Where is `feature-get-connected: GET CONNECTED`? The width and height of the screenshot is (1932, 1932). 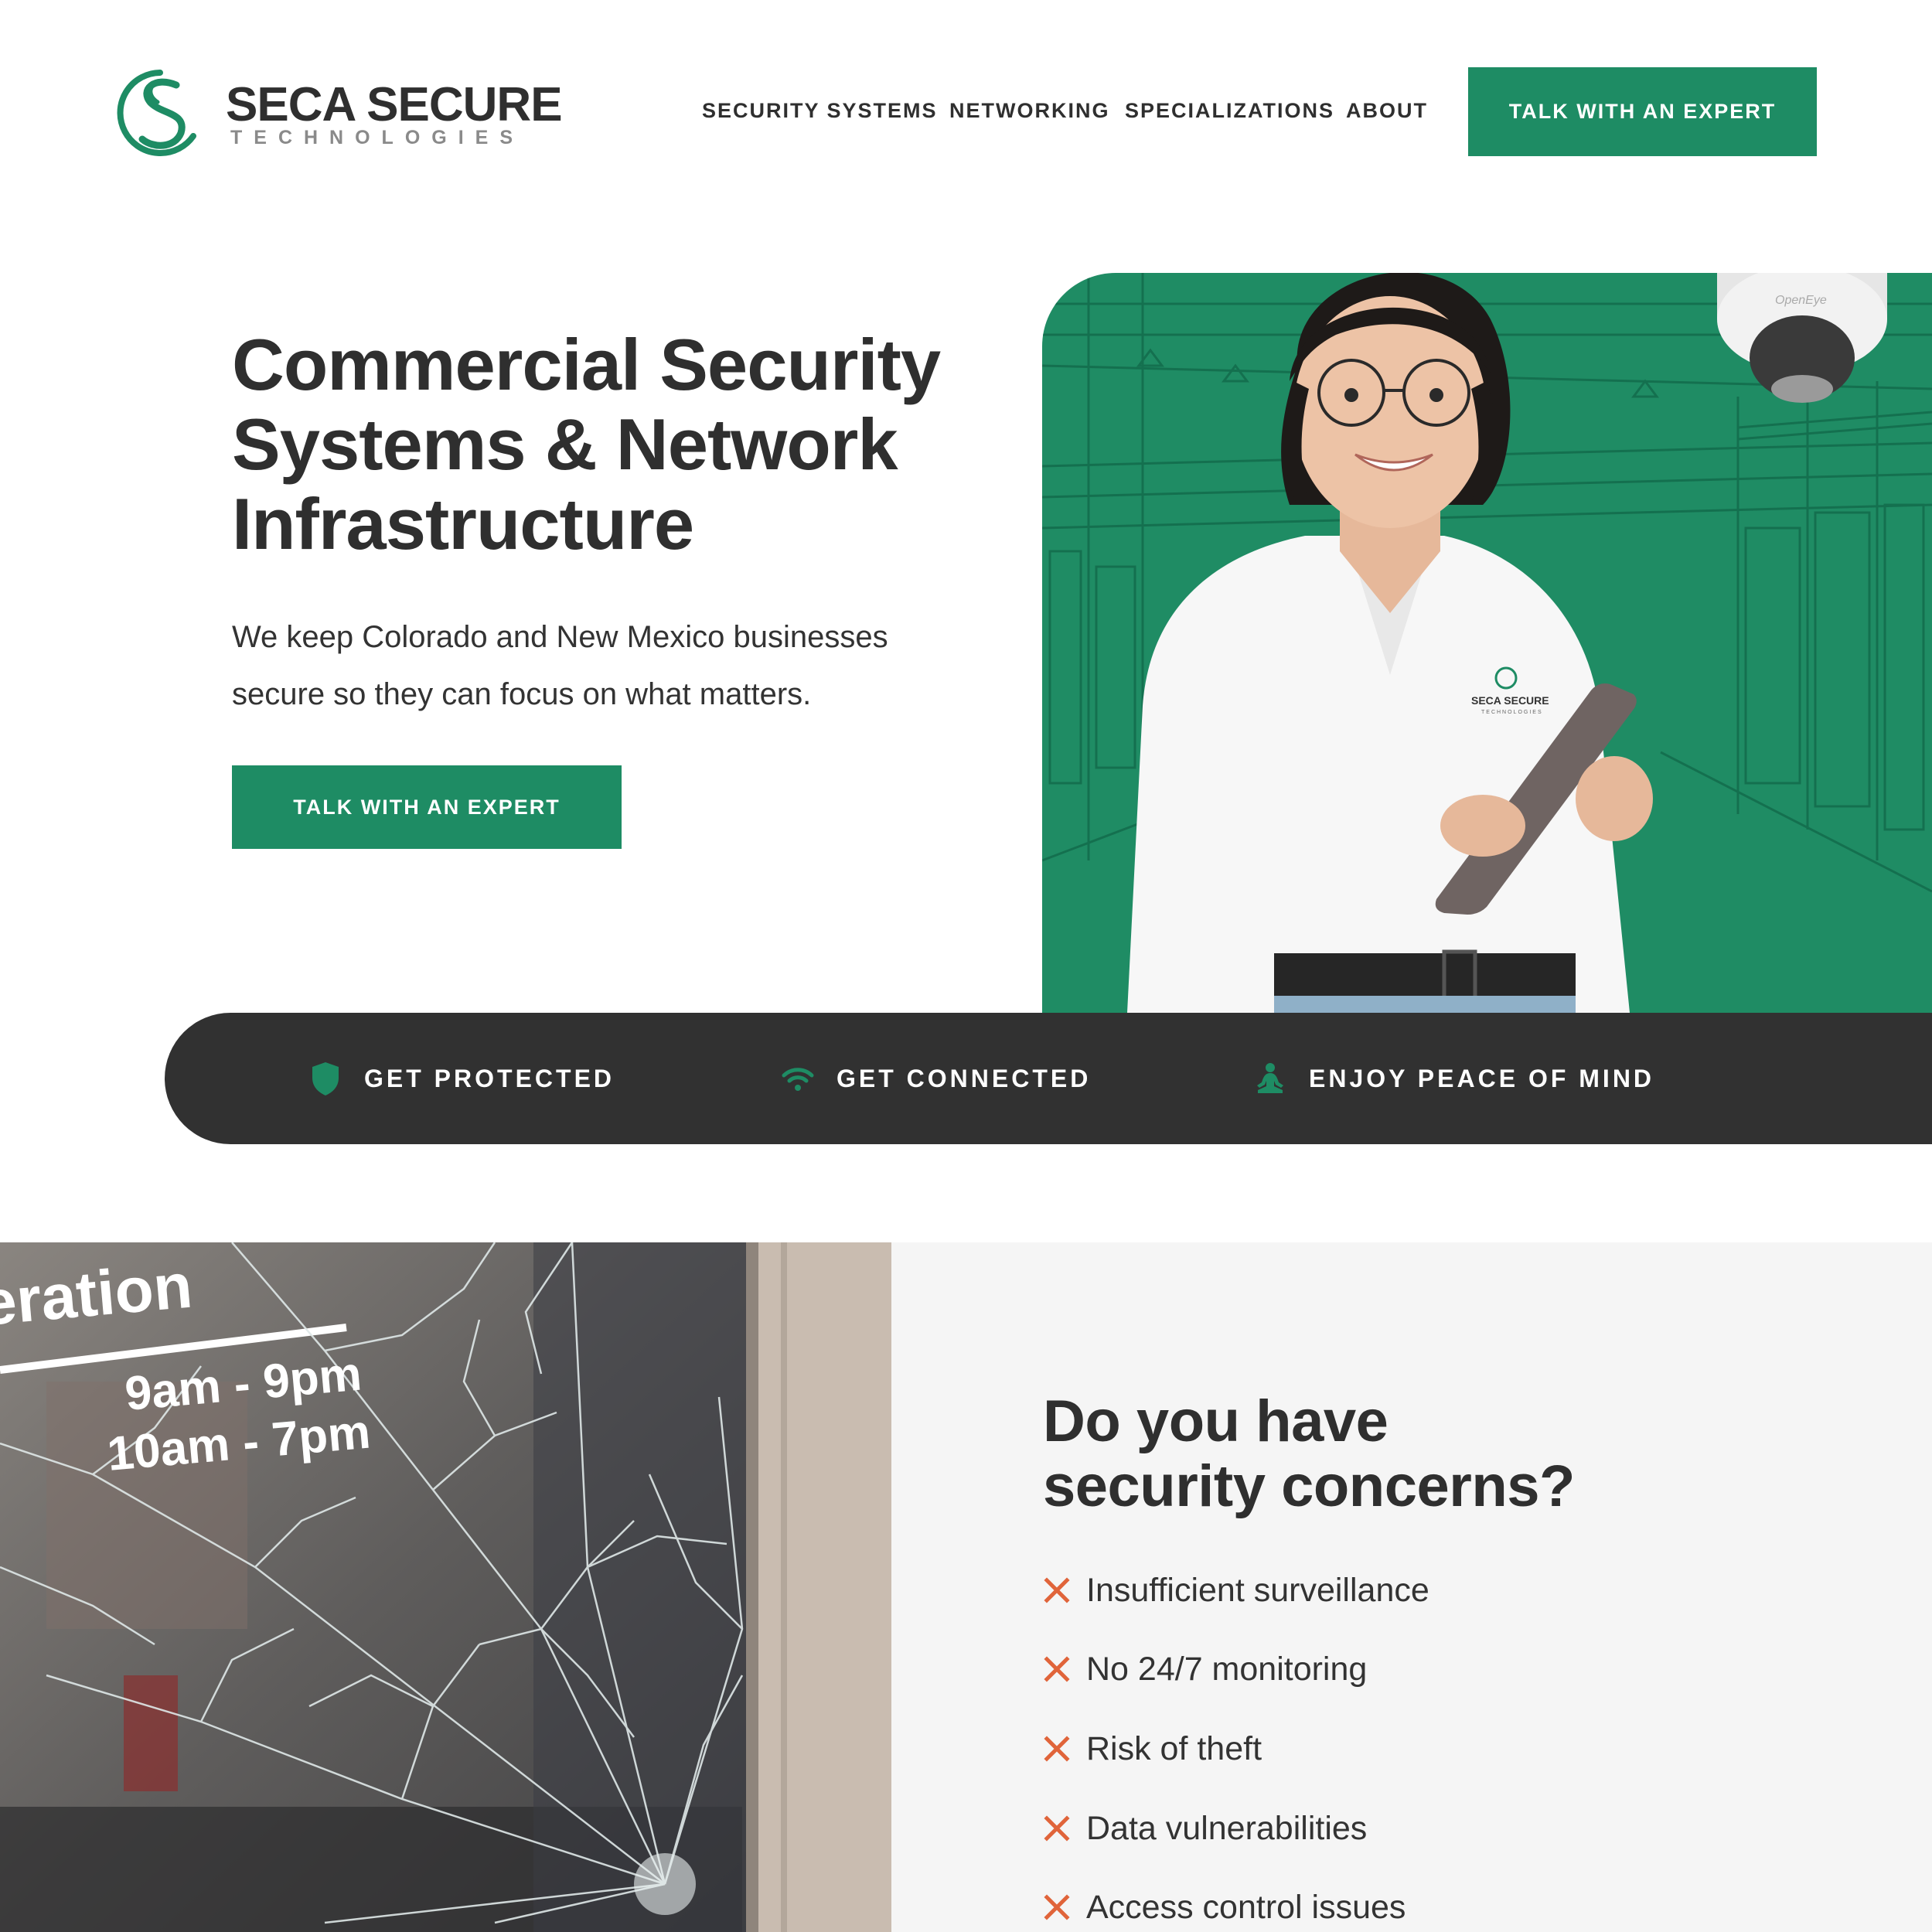
feature-get-connected: GET CONNECTED is located at coordinates (936, 1078).